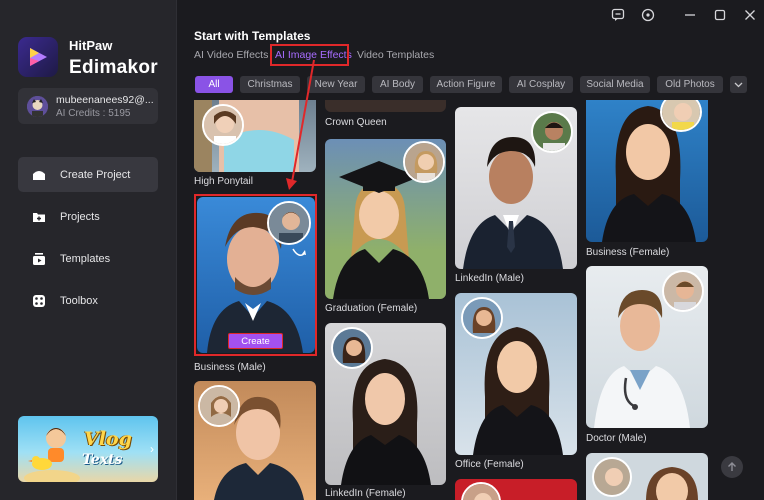 This screenshot has height=500, width=764. I want to click on template-card-business-female, so click(647, 171).